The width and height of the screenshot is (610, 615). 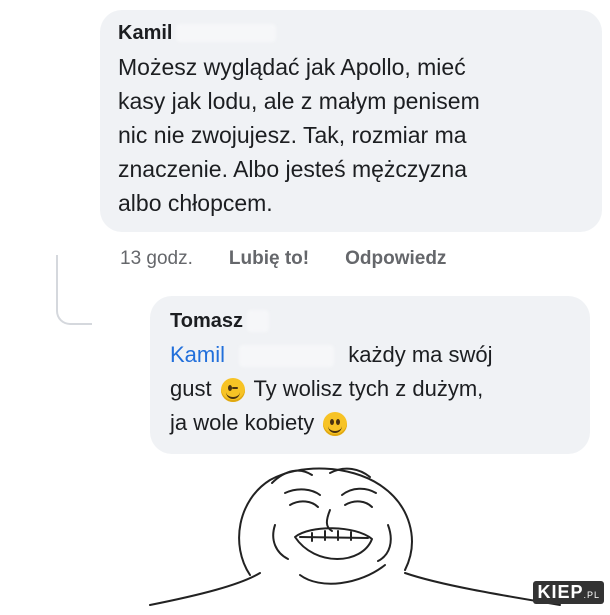 What do you see at coordinates (156, 259) in the screenshot?
I see `comment-timestamp: 13 godz.` at bounding box center [156, 259].